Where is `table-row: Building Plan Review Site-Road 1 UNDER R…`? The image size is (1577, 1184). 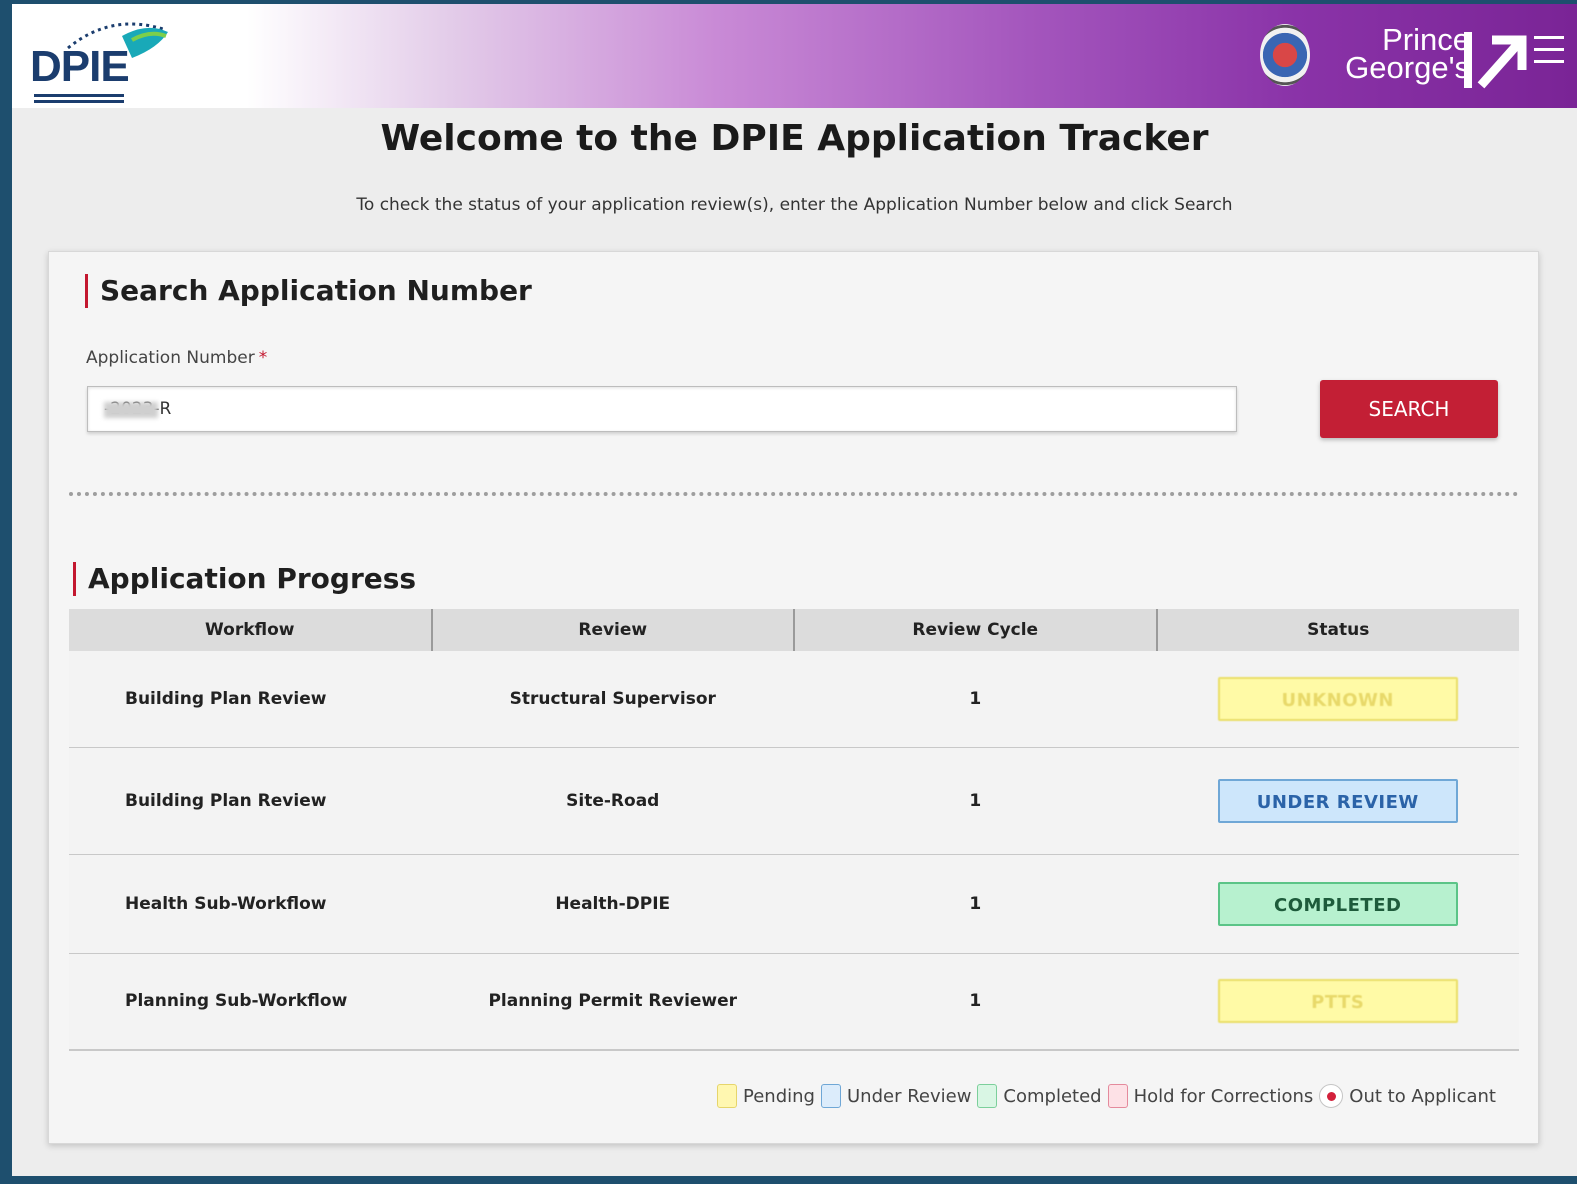
table-row: Building Plan Review Site-Road 1 UNDER R… is located at coordinates (794, 800).